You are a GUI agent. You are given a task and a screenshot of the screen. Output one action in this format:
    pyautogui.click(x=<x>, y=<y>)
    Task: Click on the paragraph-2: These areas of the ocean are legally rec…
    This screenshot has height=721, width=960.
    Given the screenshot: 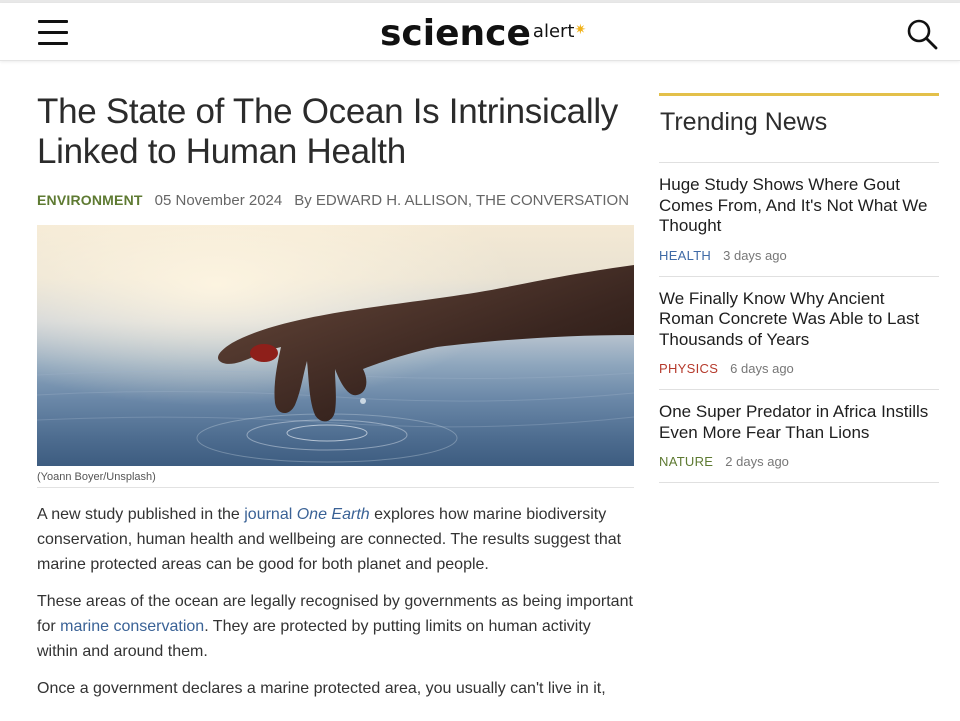 What is the action you would take?
    pyautogui.click(x=335, y=626)
    